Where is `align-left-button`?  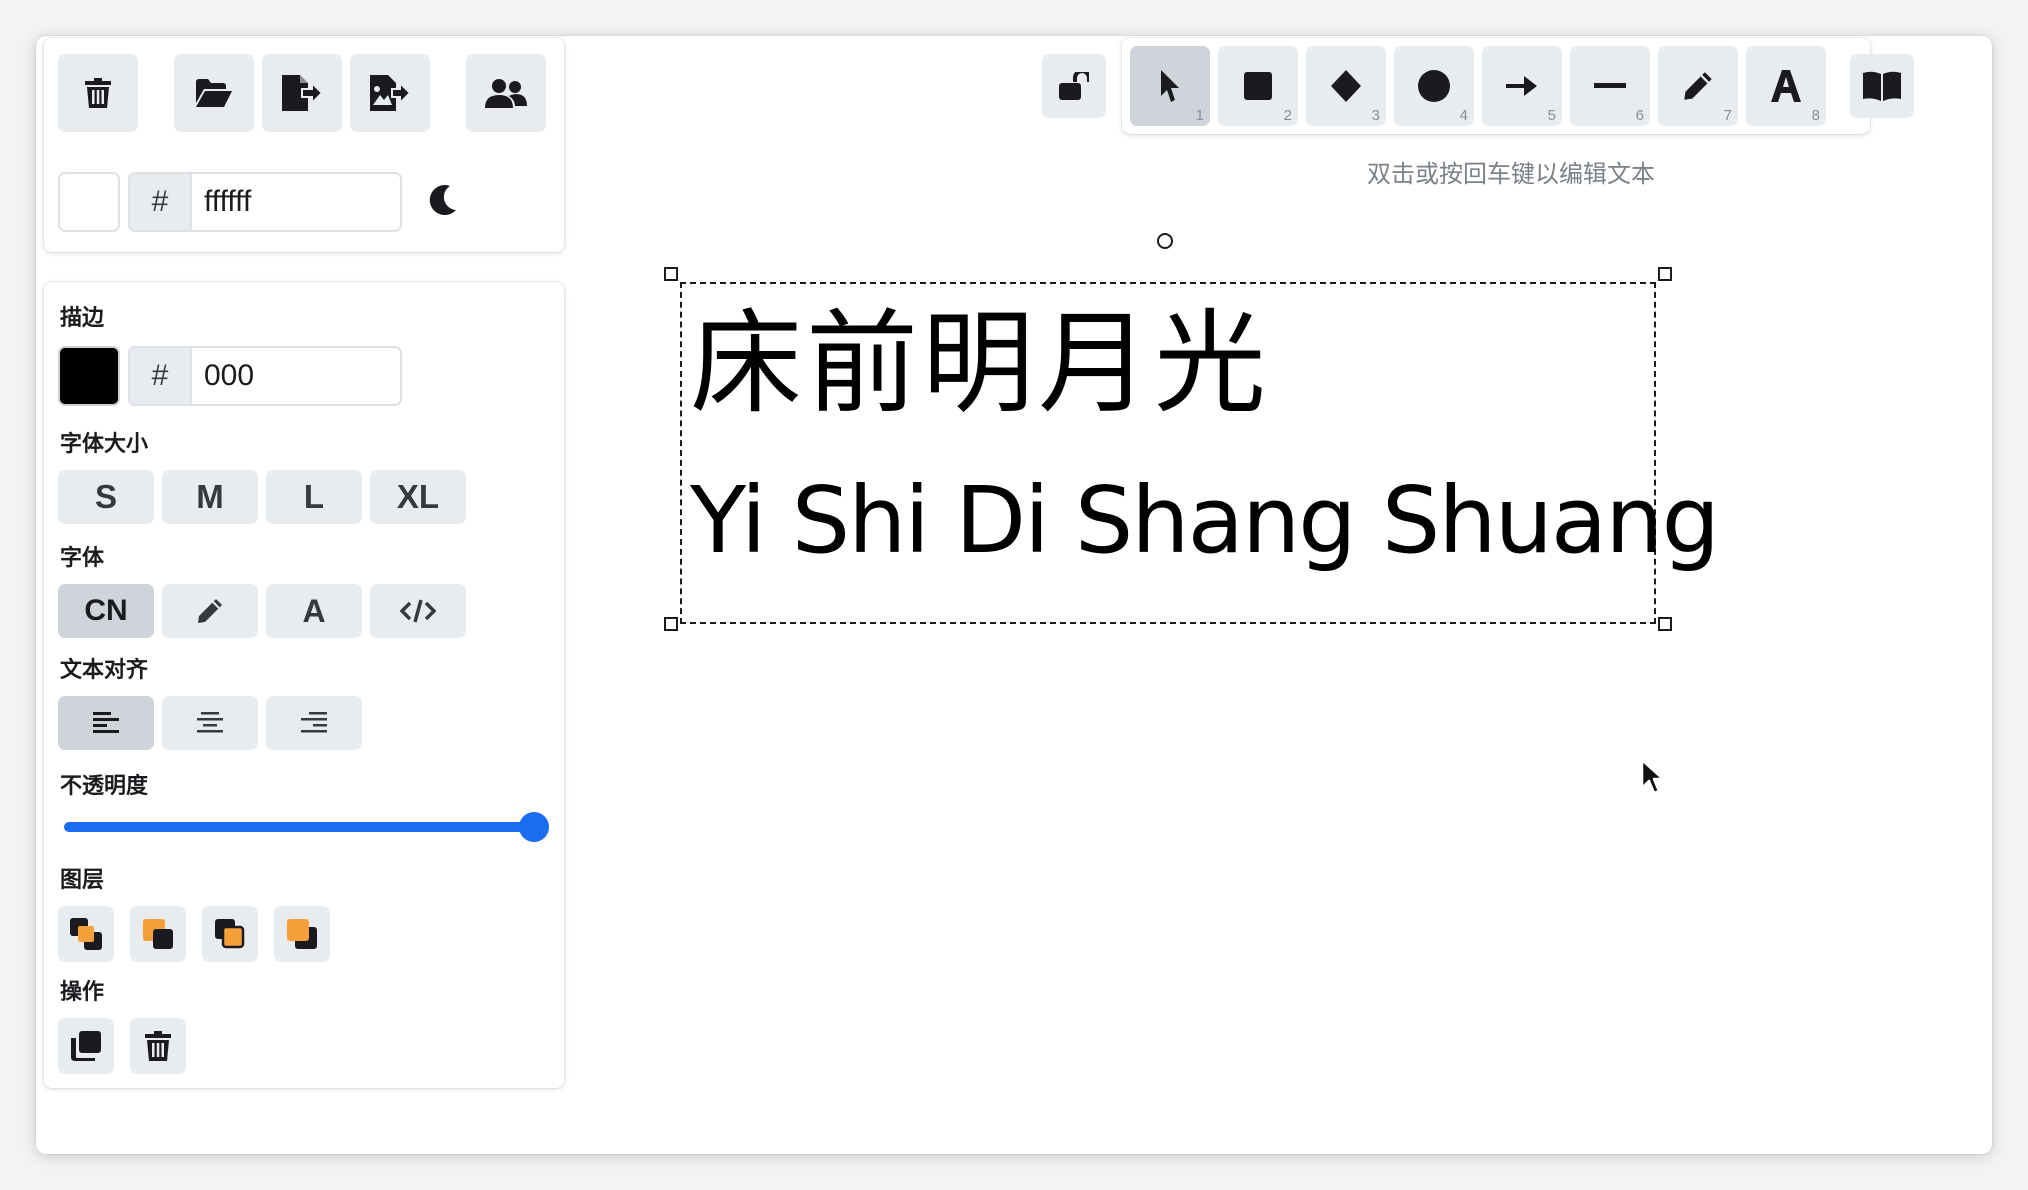 align-left-button is located at coordinates (106, 723).